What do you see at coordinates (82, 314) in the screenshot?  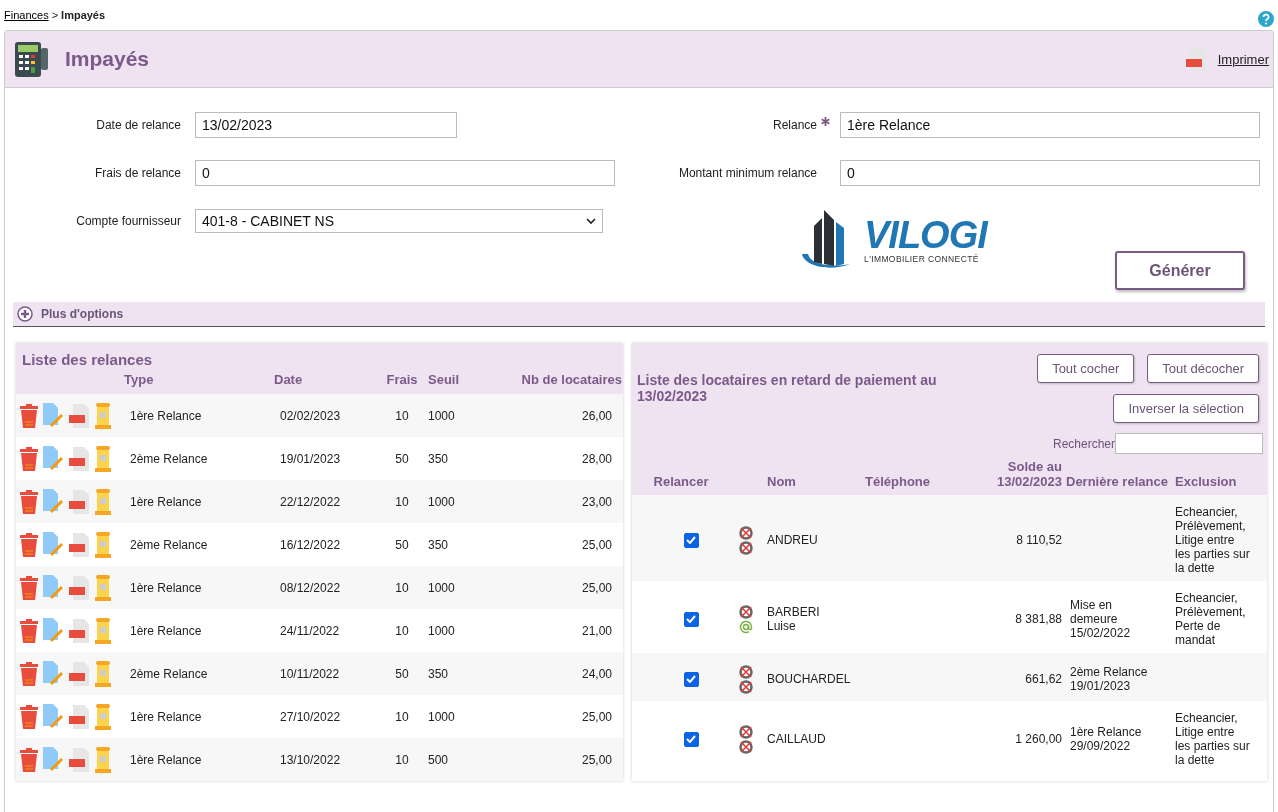 I see `options-label: Plus d'options` at bounding box center [82, 314].